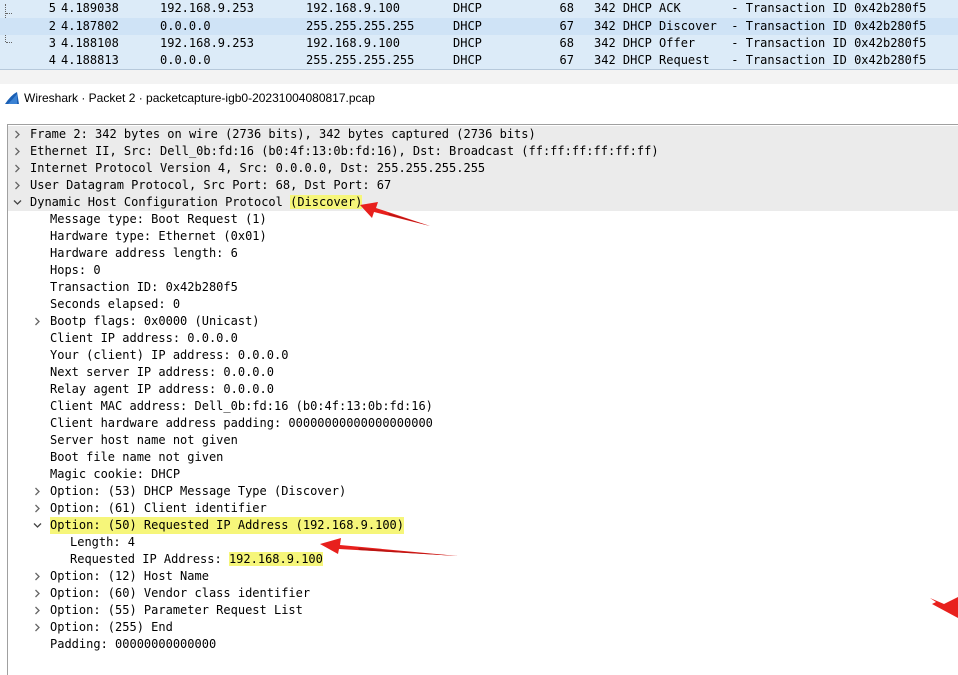 The image size is (958, 675). Describe the element at coordinates (207, 8) in the screenshot. I see `packet-source: 192.168.9.253` at that location.